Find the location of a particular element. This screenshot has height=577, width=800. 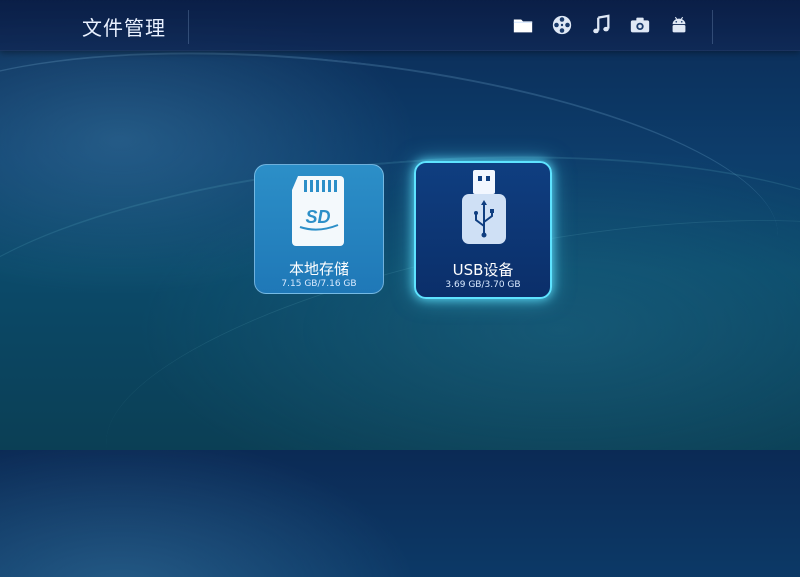

local-storage-label: 本地存储 is located at coordinates (318, 269).